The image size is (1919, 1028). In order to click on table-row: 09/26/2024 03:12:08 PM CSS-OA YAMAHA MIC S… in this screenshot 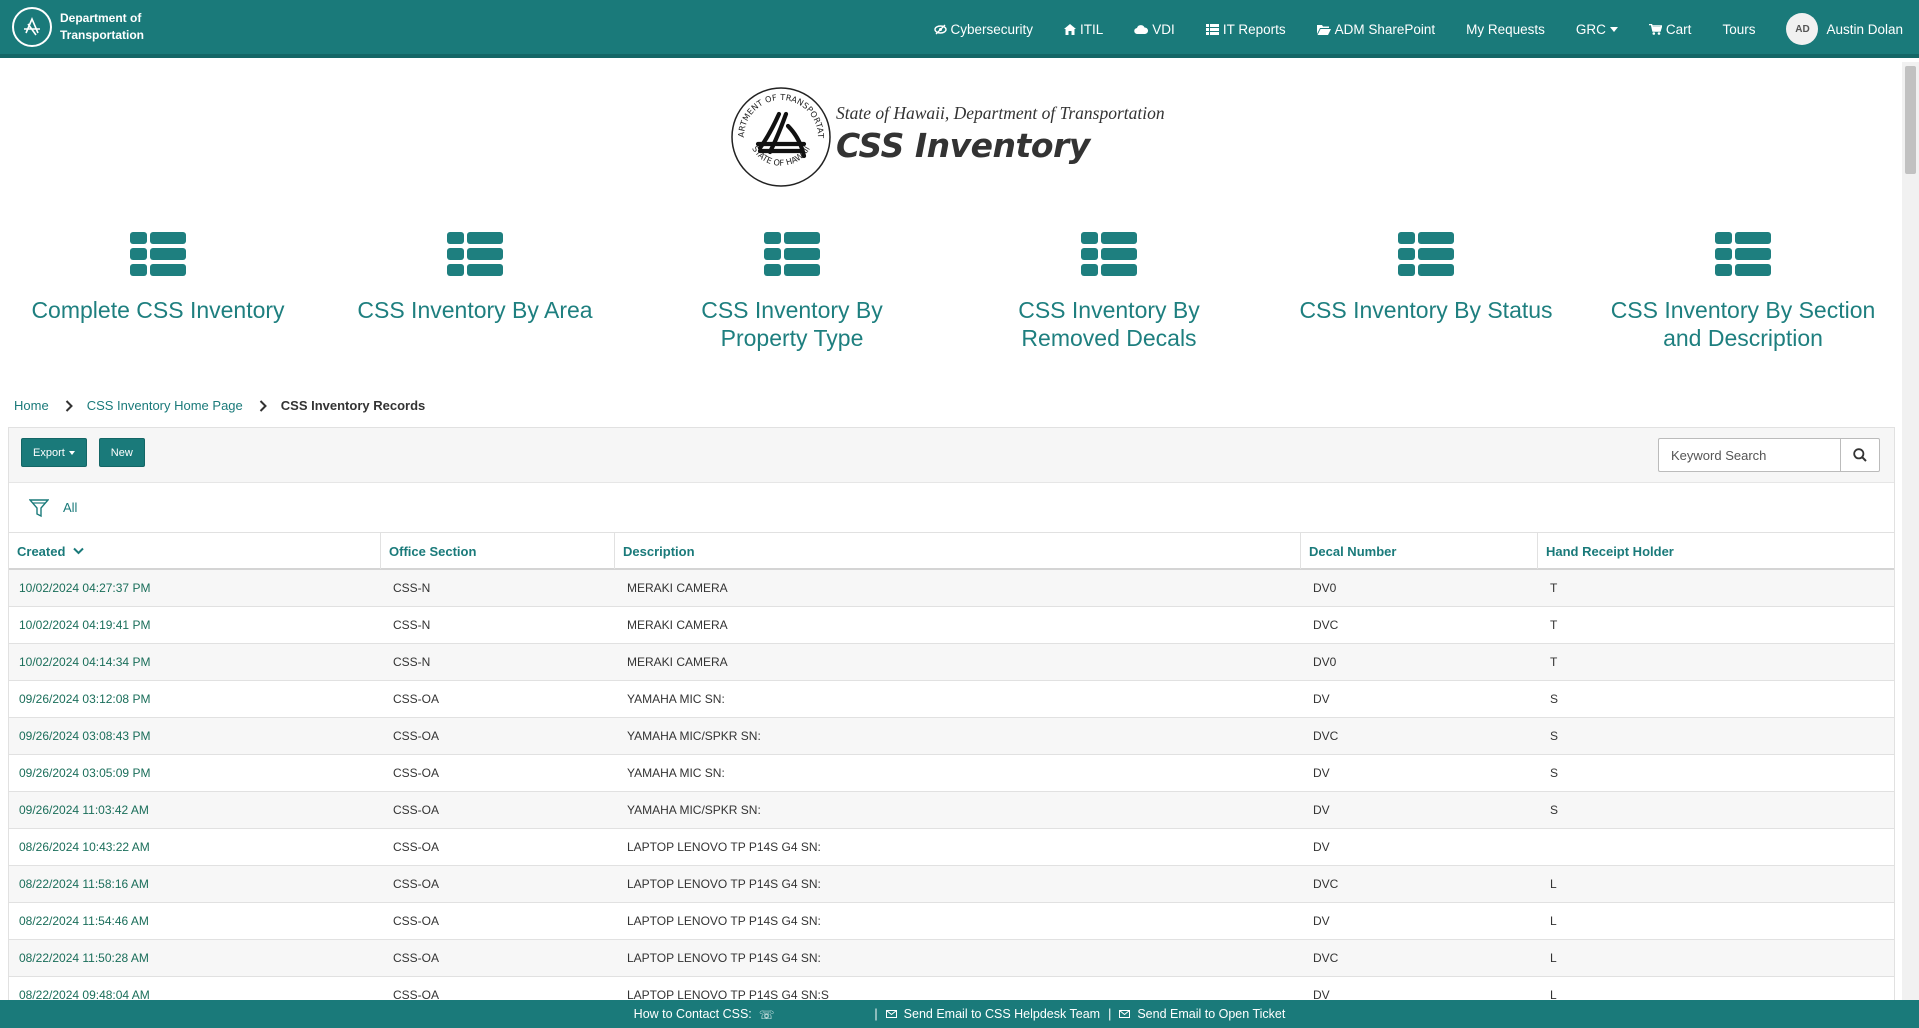, I will do `click(951, 699)`.